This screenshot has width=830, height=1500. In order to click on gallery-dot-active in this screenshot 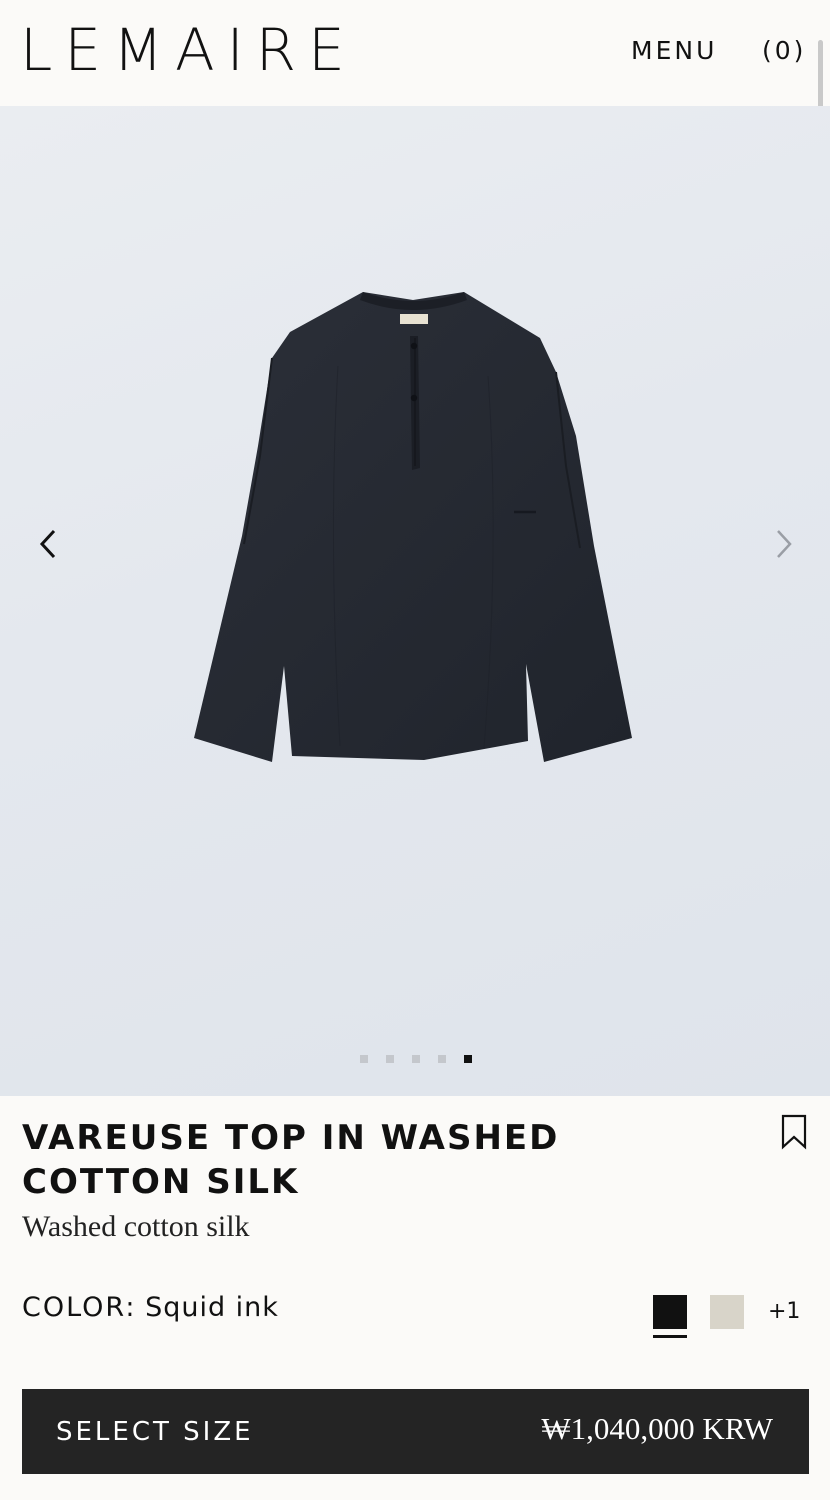, I will do `click(468, 1059)`.